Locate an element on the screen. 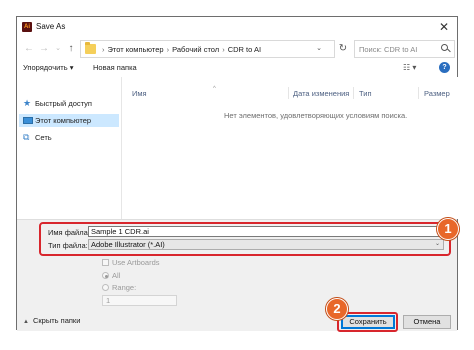 The image size is (474, 350). filetype-value: Adobe Illustrator (*.AI) is located at coordinates (128, 244).